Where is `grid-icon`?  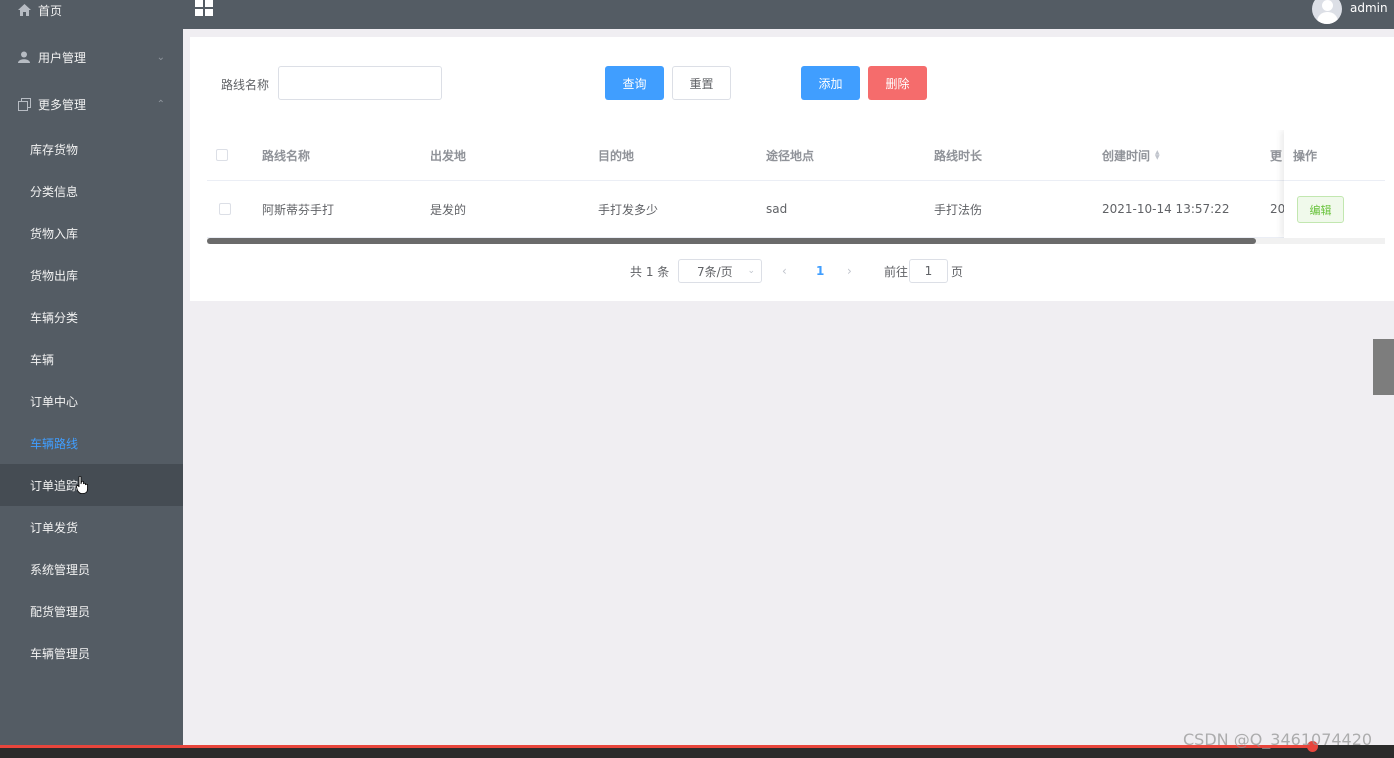 grid-icon is located at coordinates (204, 8).